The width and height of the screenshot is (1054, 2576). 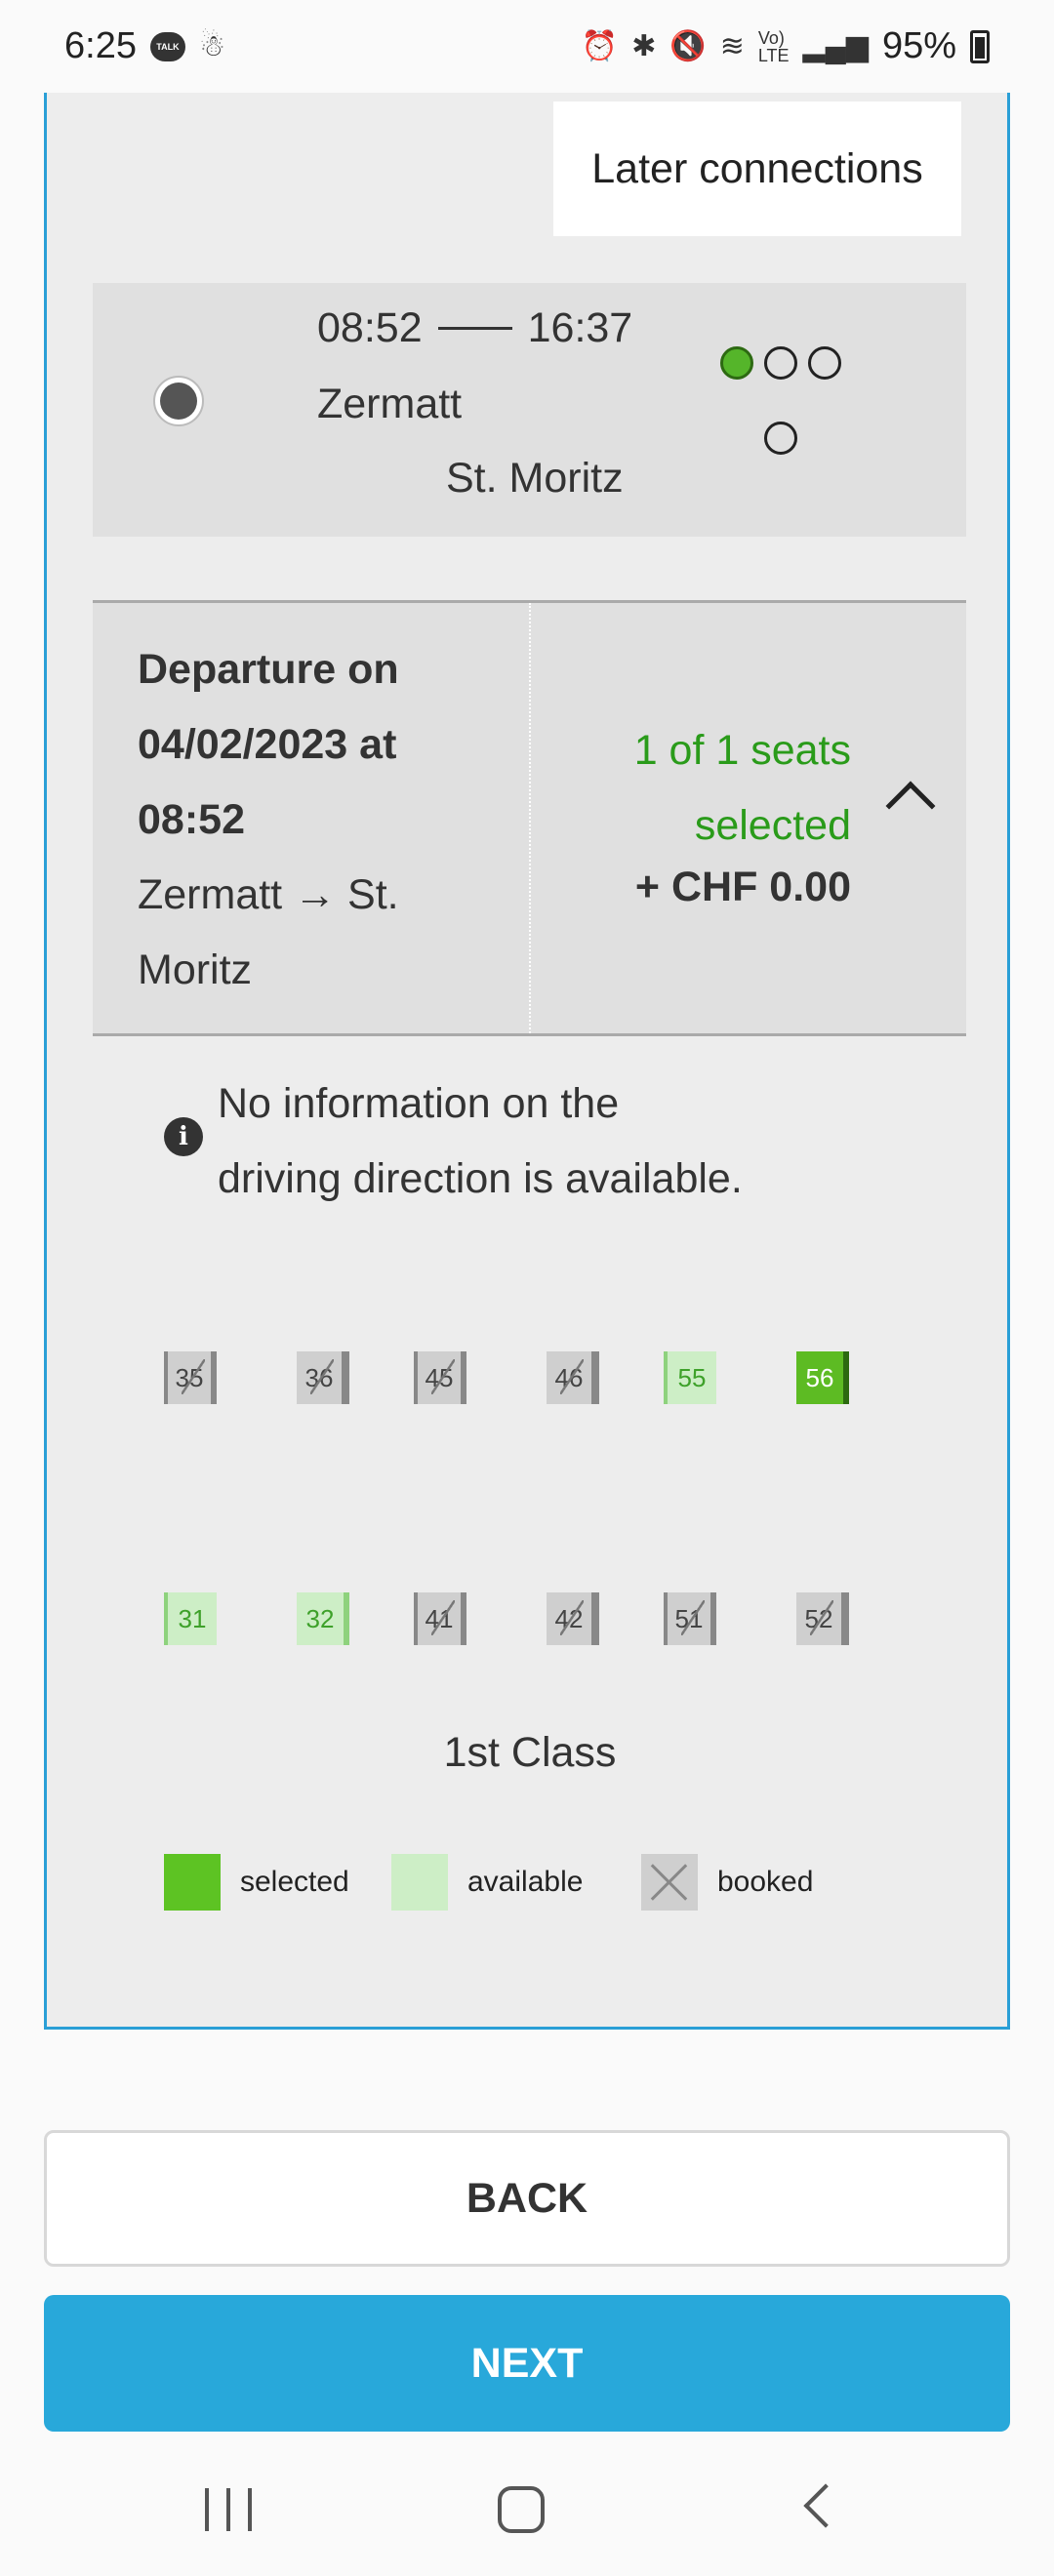 I want to click on departure-line1: Departure on, so click(x=268, y=669).